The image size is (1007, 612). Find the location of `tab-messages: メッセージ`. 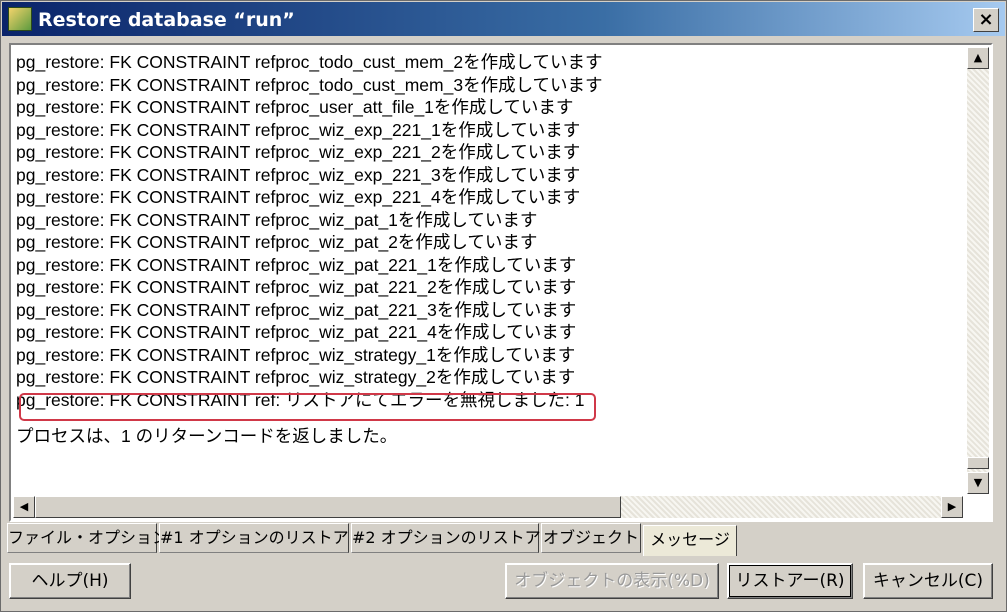

tab-messages: メッセージ is located at coordinates (690, 540).